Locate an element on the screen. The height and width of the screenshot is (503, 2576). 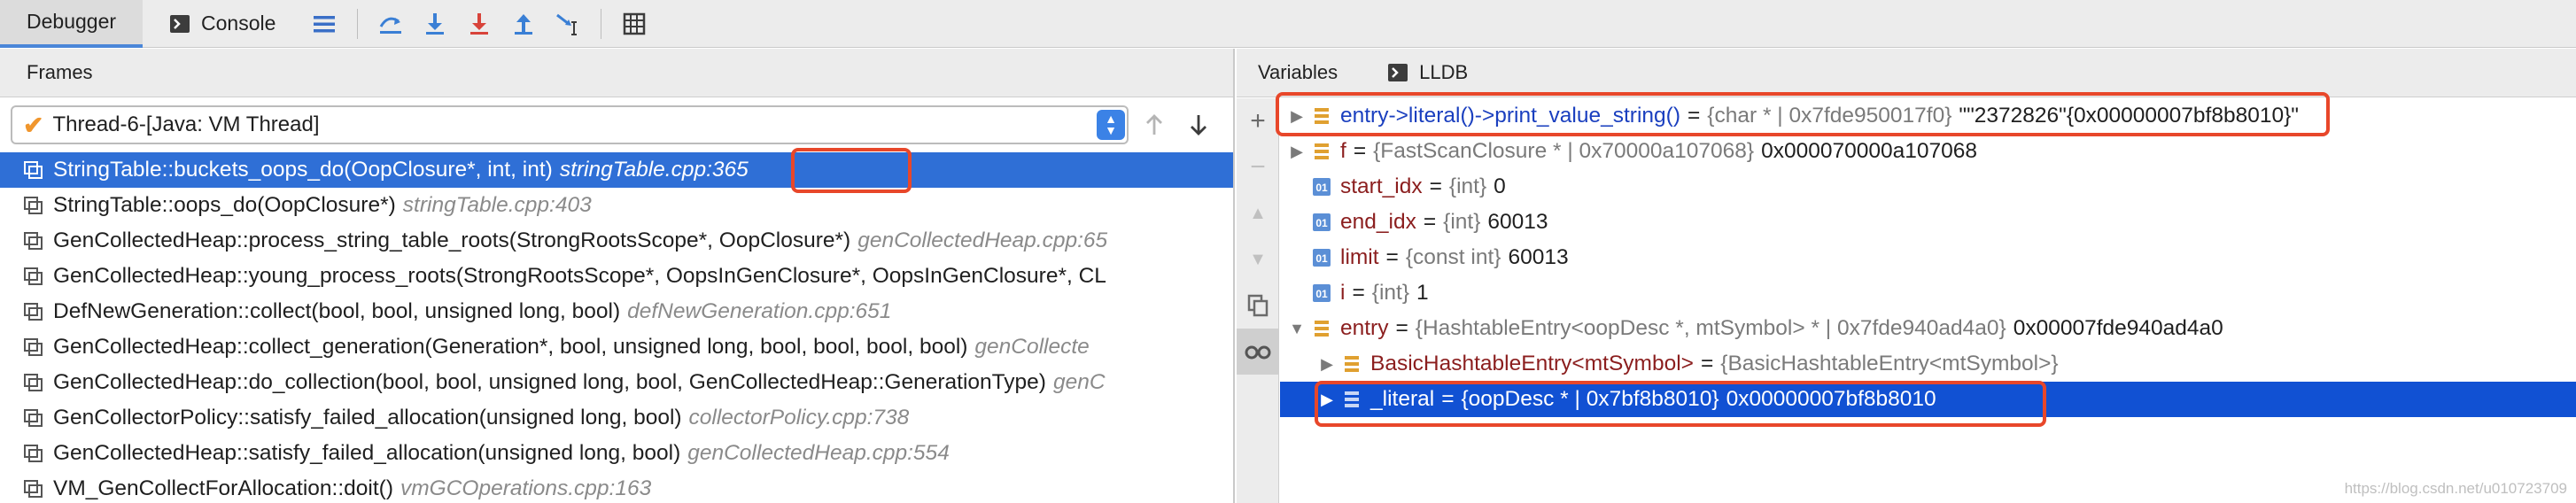
evaluate-expression-button is located at coordinates (634, 23).